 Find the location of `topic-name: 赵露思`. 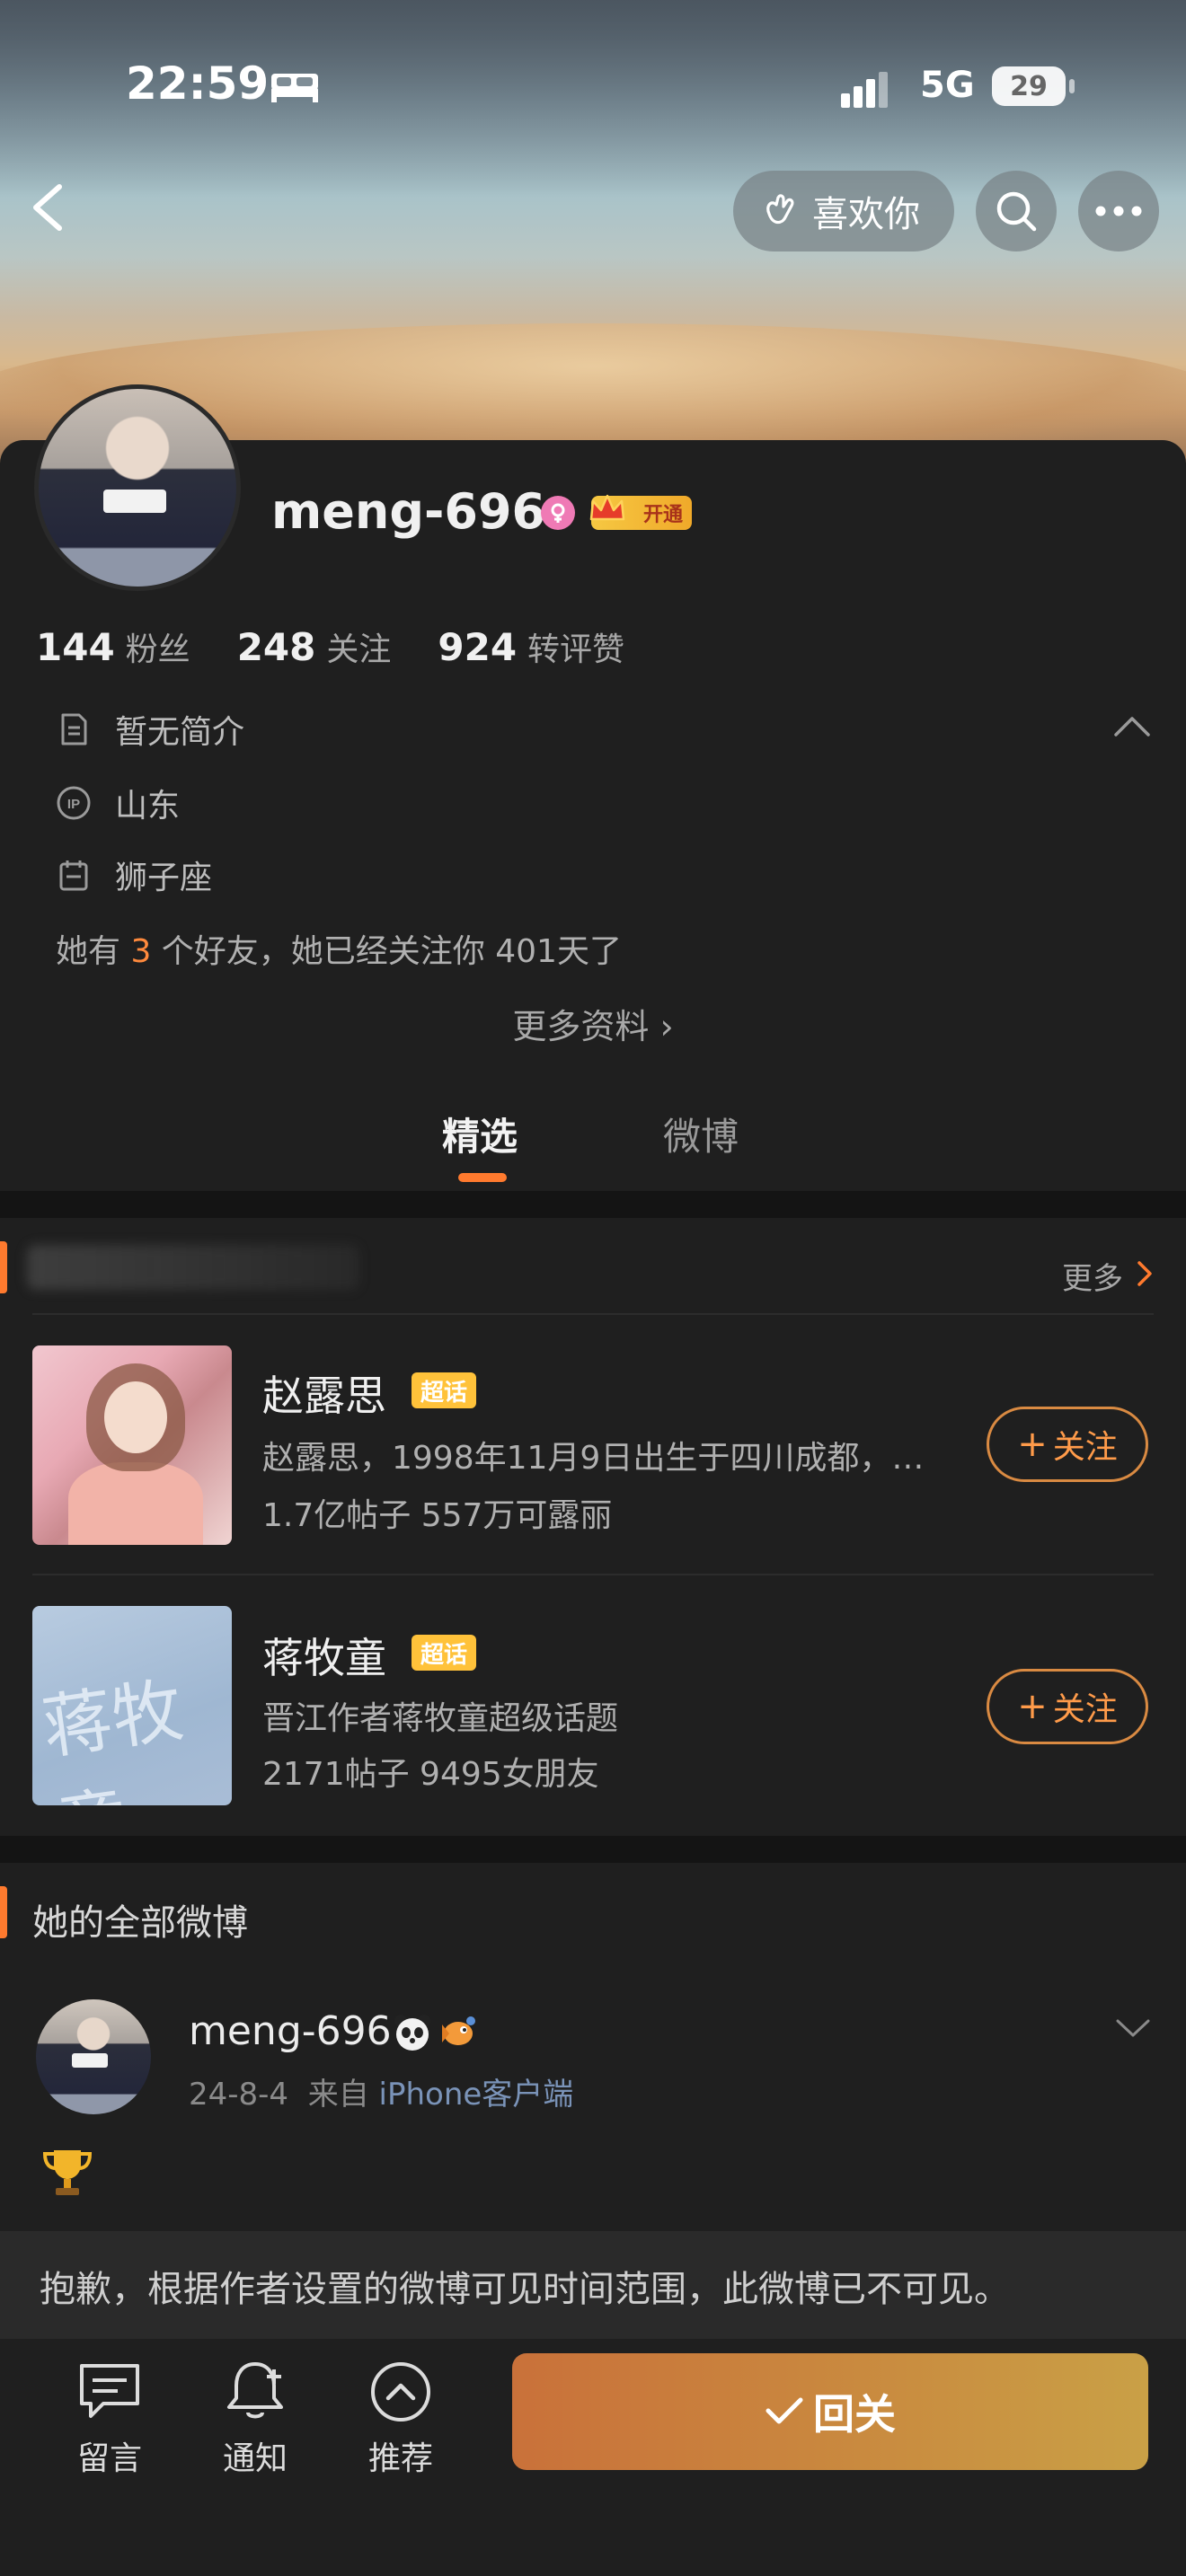

topic-name: 赵露思 is located at coordinates (324, 1393).